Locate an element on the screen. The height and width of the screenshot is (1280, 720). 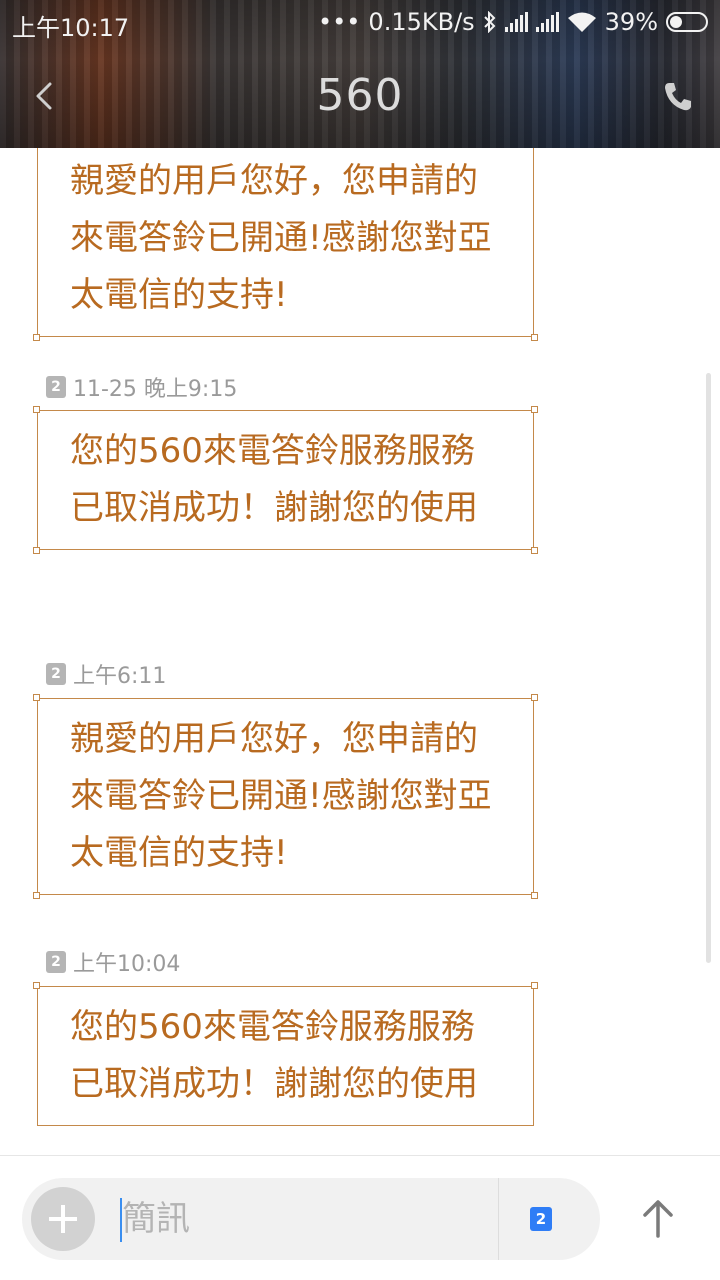
plus-icon is located at coordinates (63, 1219).